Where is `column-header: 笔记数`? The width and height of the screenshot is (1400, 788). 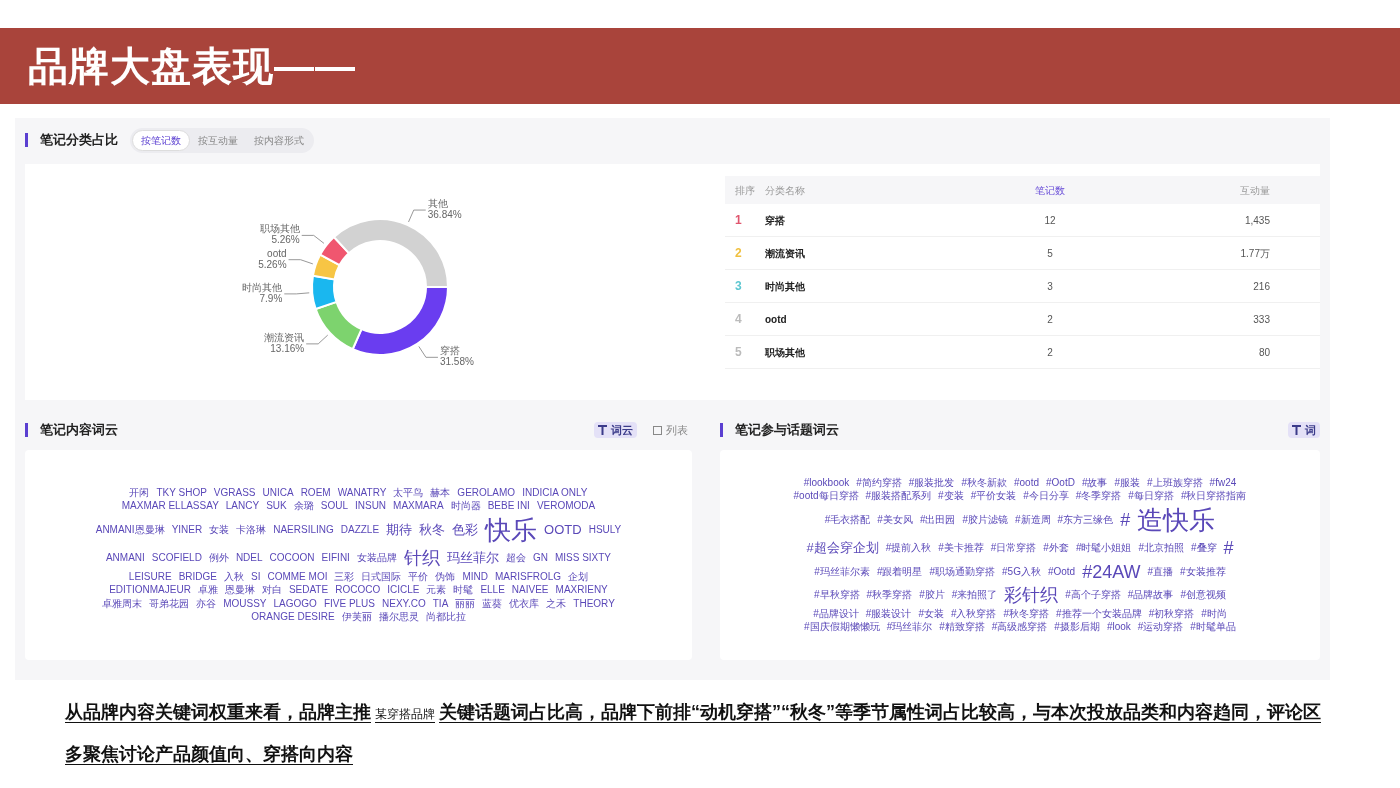 column-header: 笔记数 is located at coordinates (1050, 190).